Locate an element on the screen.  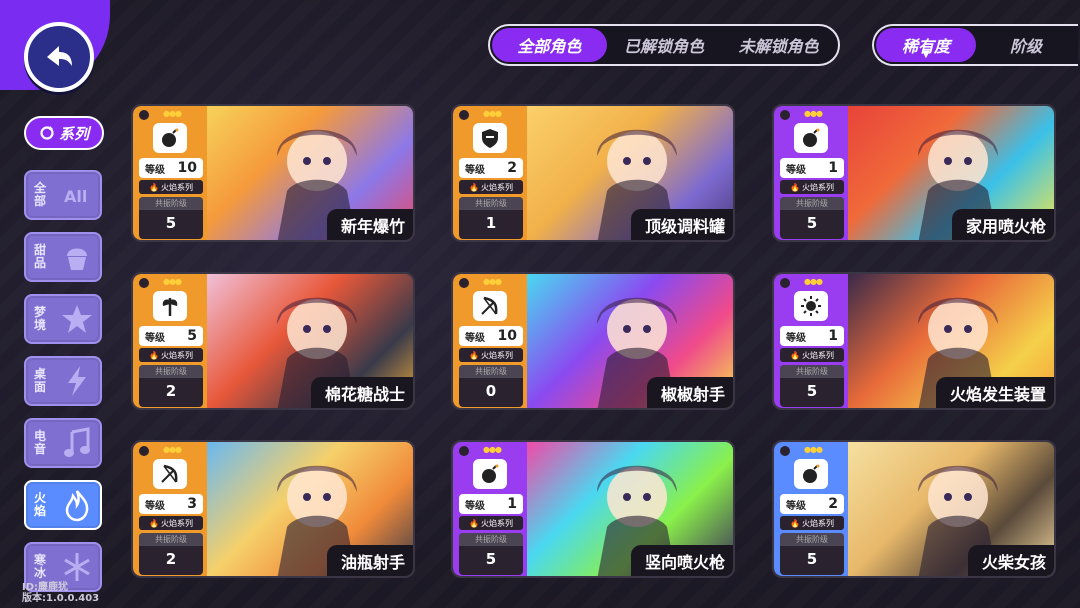
series-button: 系列 is located at coordinates (64, 133).